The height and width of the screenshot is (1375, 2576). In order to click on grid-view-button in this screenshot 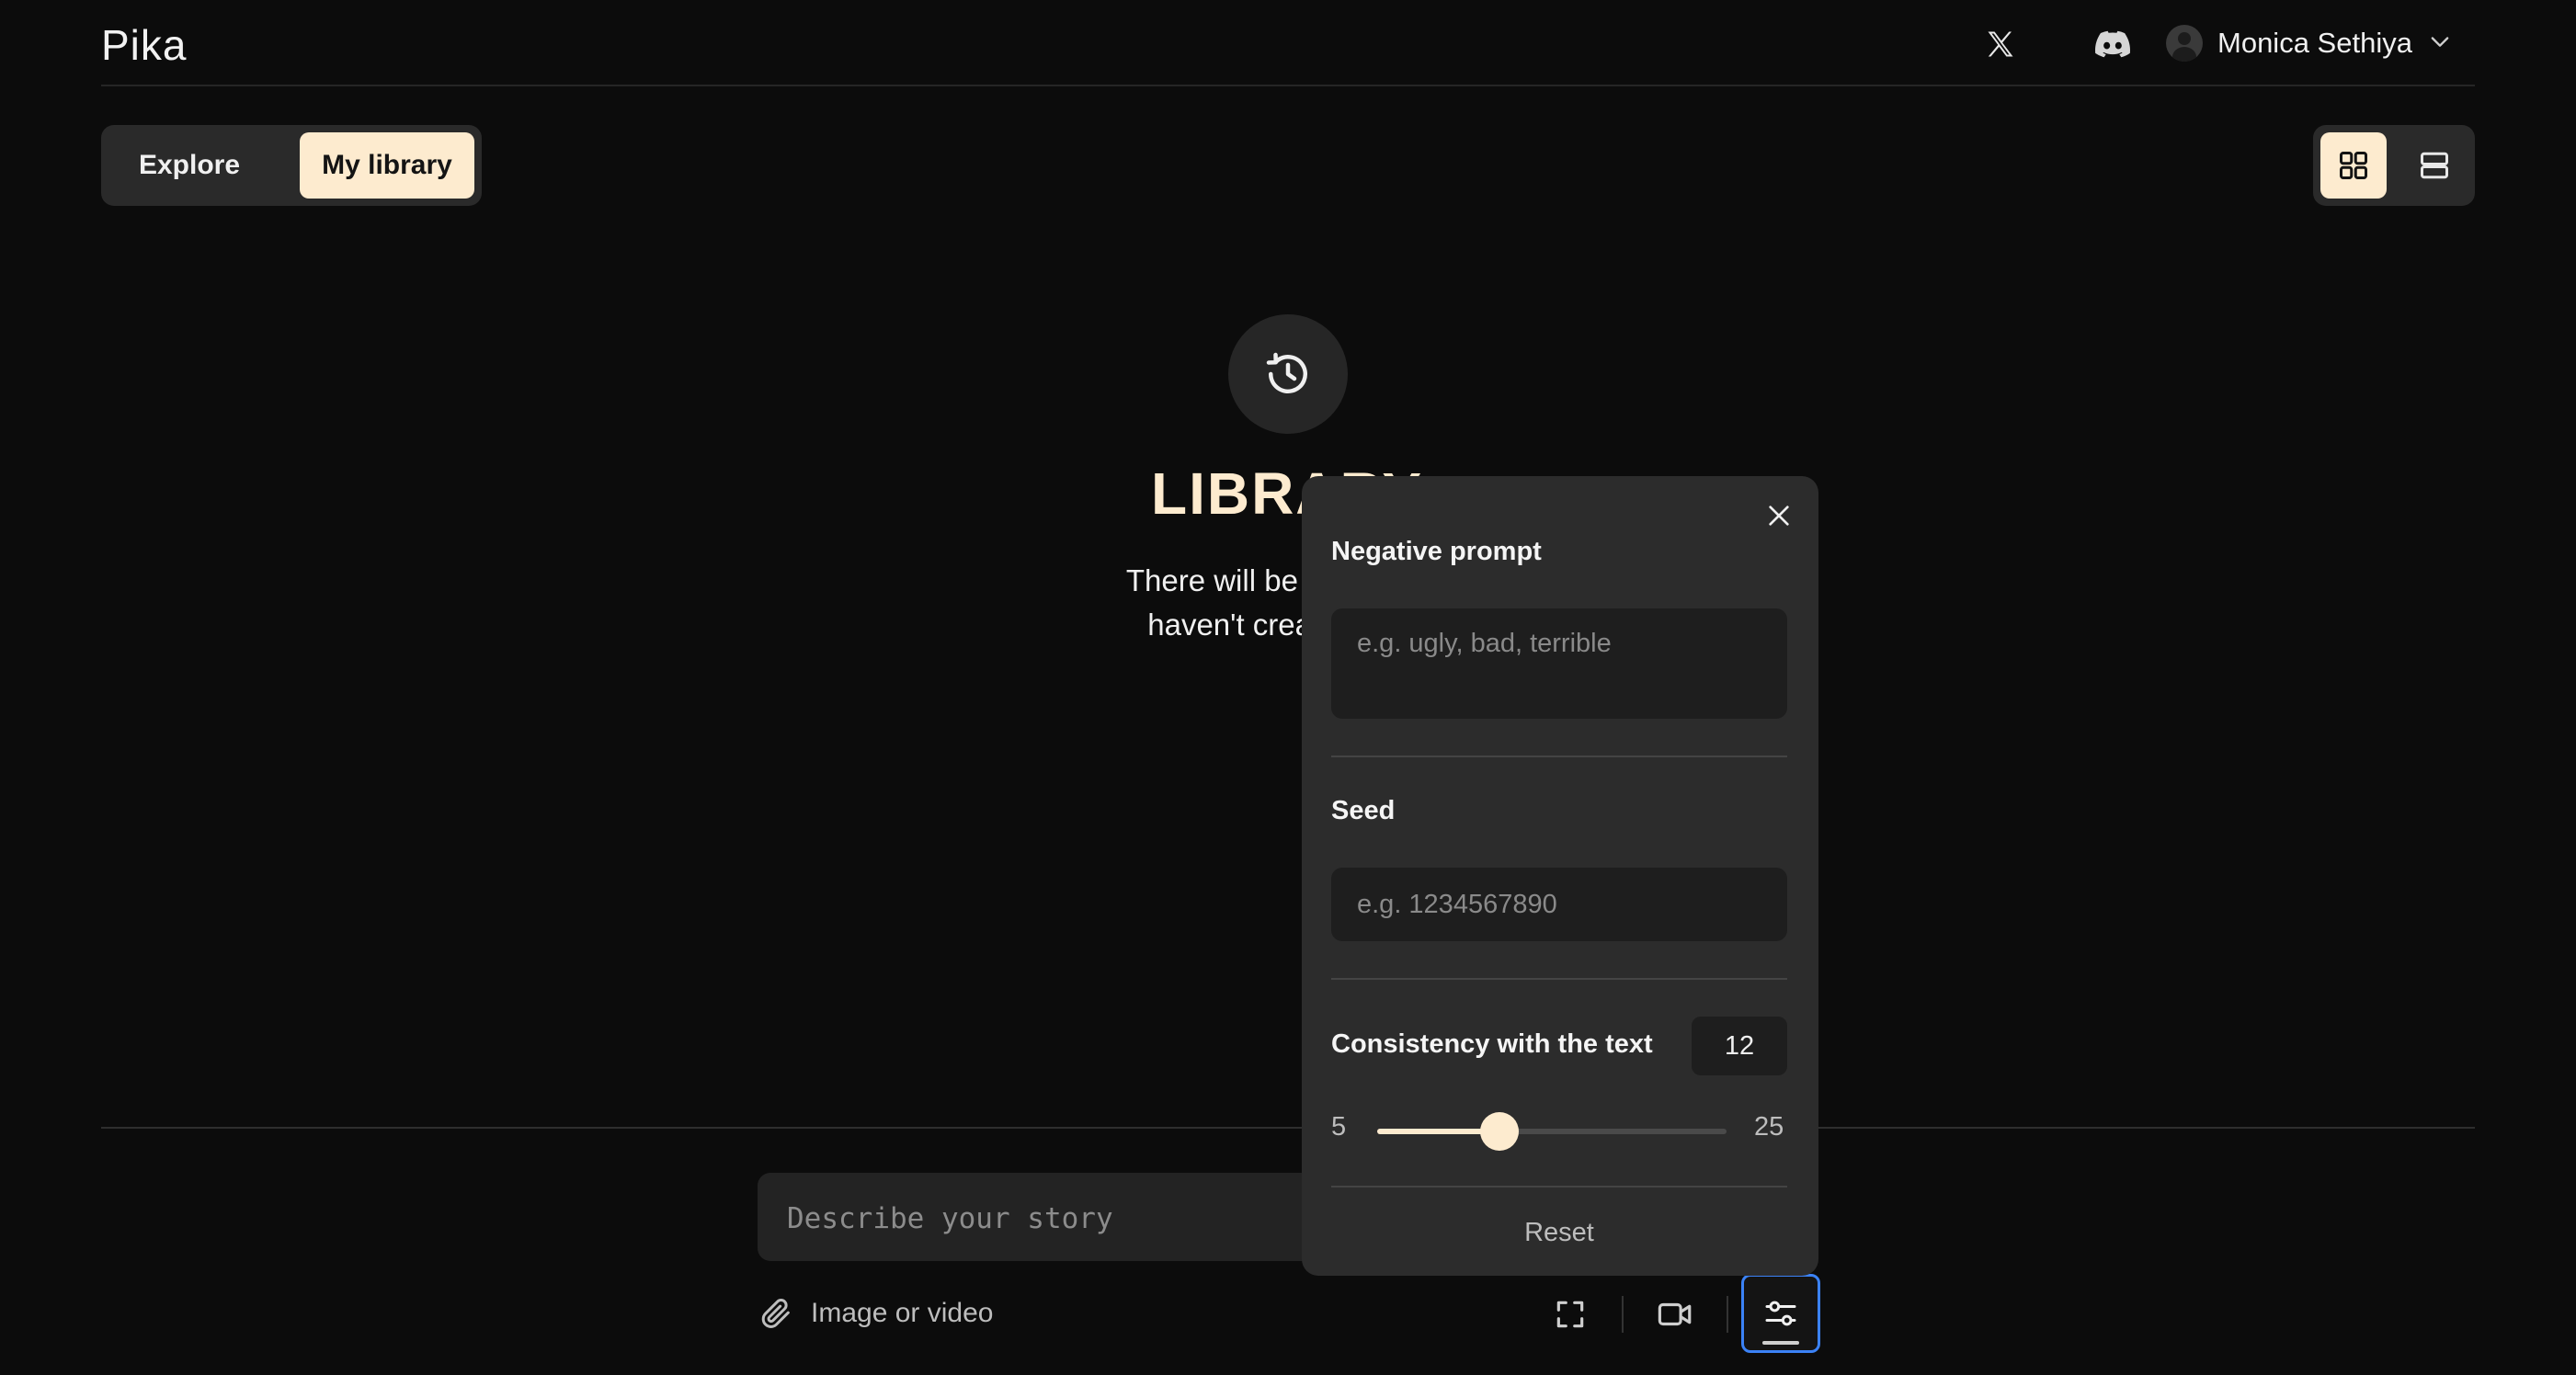, I will do `click(2353, 165)`.